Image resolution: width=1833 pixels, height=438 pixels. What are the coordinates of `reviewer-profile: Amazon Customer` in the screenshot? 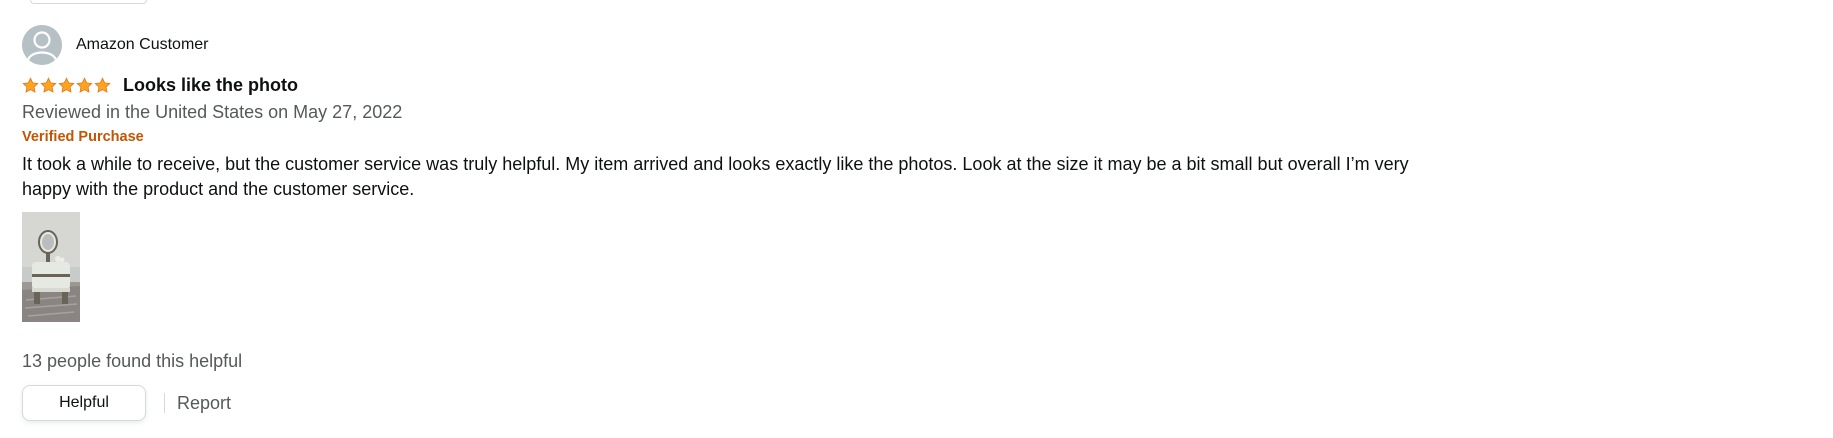 It's located at (742, 45).